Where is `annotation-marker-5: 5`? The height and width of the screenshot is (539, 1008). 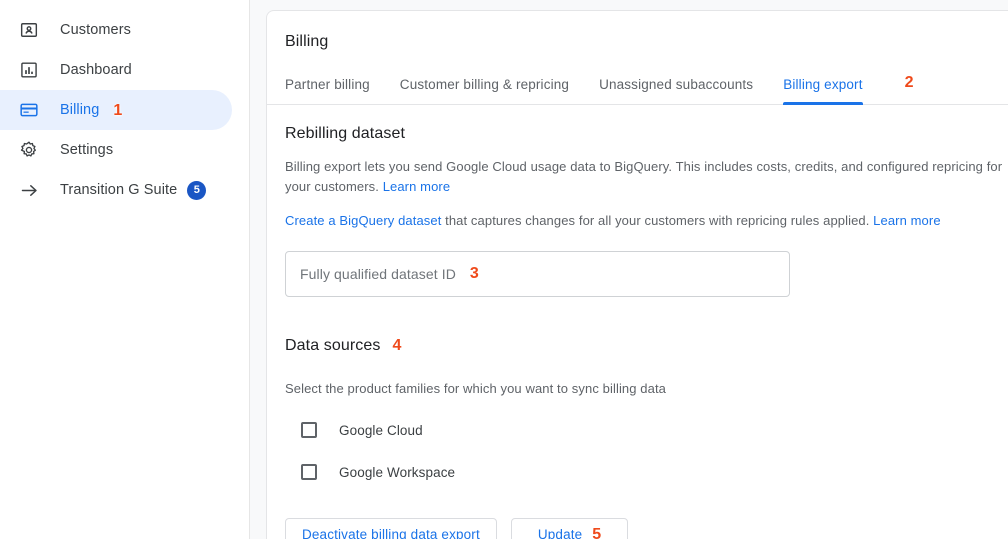 annotation-marker-5: 5 is located at coordinates (597, 532).